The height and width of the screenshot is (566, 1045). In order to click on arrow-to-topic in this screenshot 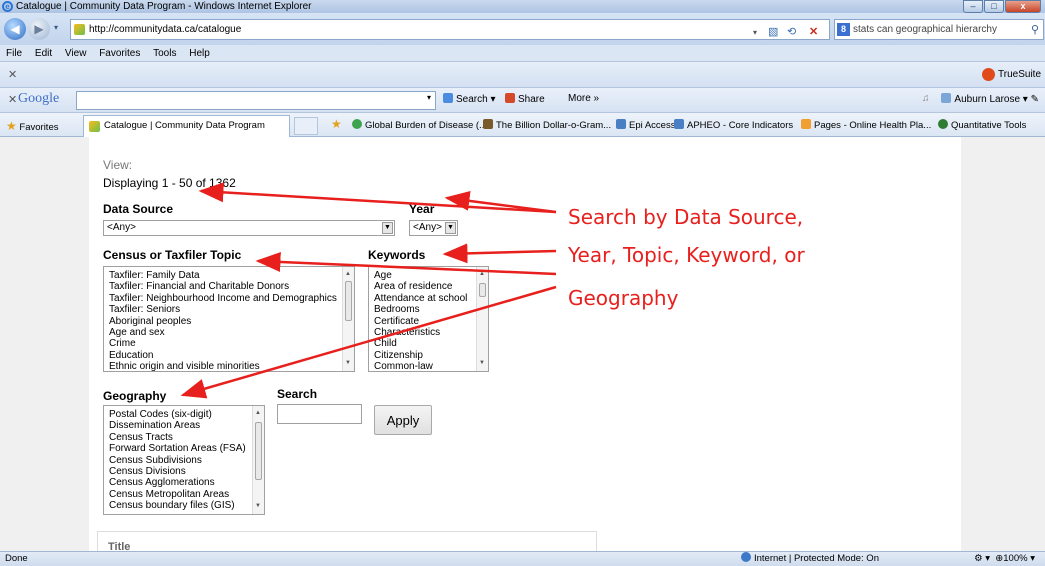, I will do `click(406, 263)`.